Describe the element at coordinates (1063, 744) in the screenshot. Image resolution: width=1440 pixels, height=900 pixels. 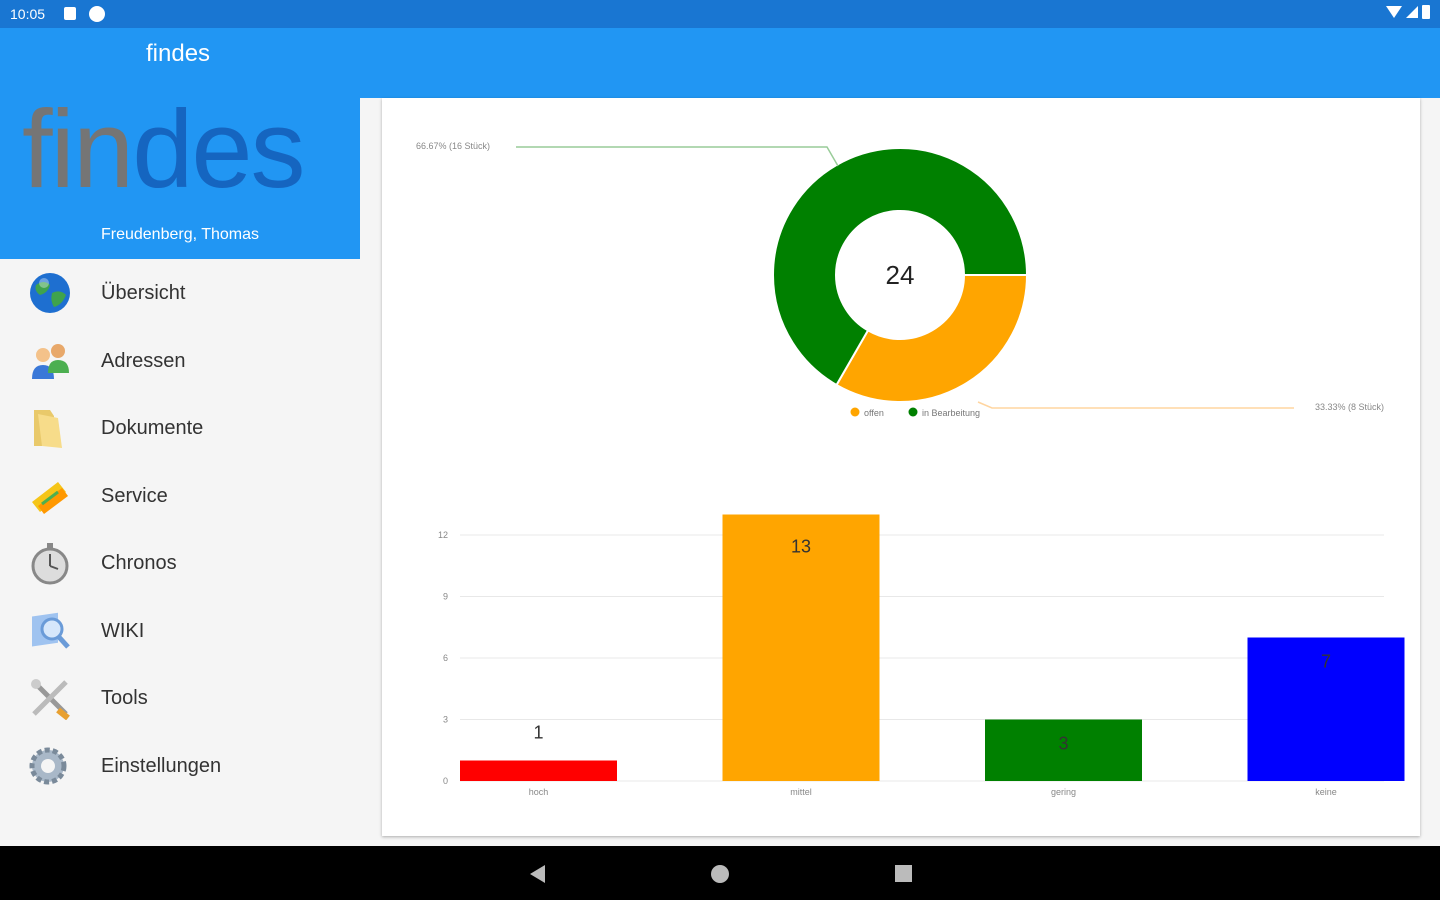
I see `bar-value-label: 3` at that location.